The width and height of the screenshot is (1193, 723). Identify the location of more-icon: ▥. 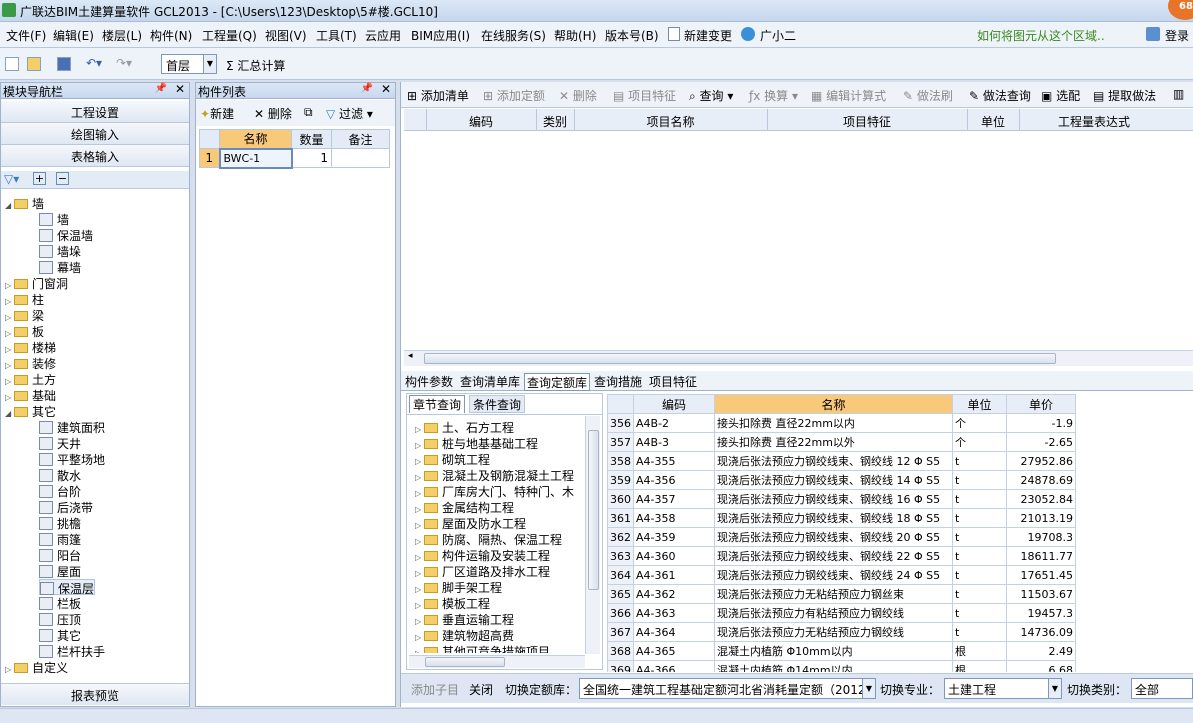
(1178, 94).